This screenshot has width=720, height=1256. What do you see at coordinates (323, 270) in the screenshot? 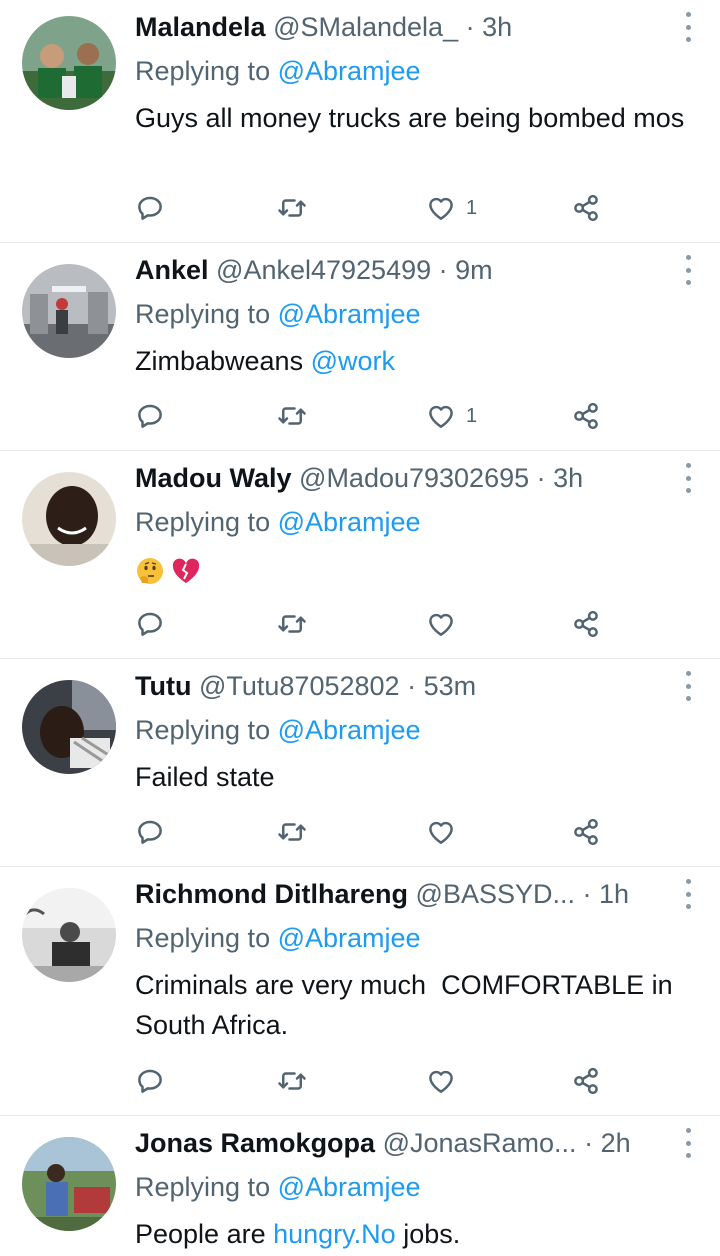
I see `user-handle: @Ankel47925499` at bounding box center [323, 270].